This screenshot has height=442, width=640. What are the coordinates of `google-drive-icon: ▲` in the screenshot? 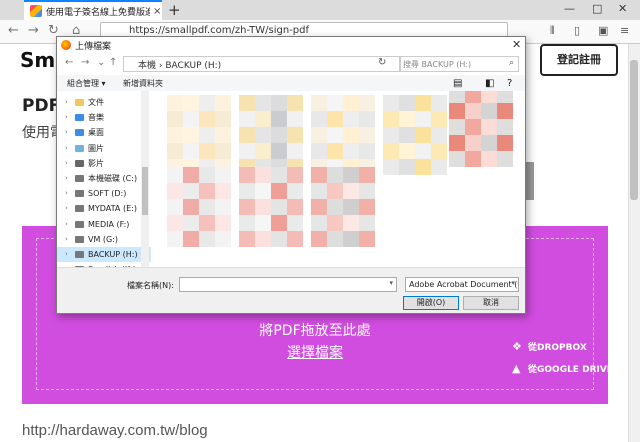 It's located at (516, 368).